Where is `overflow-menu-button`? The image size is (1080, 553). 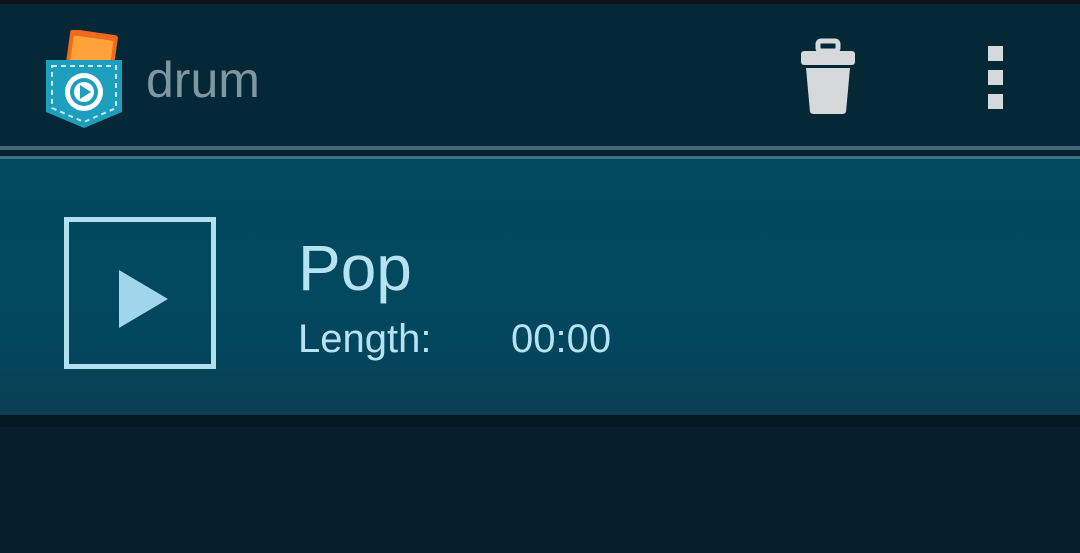
overflow-menu-button is located at coordinates (996, 81).